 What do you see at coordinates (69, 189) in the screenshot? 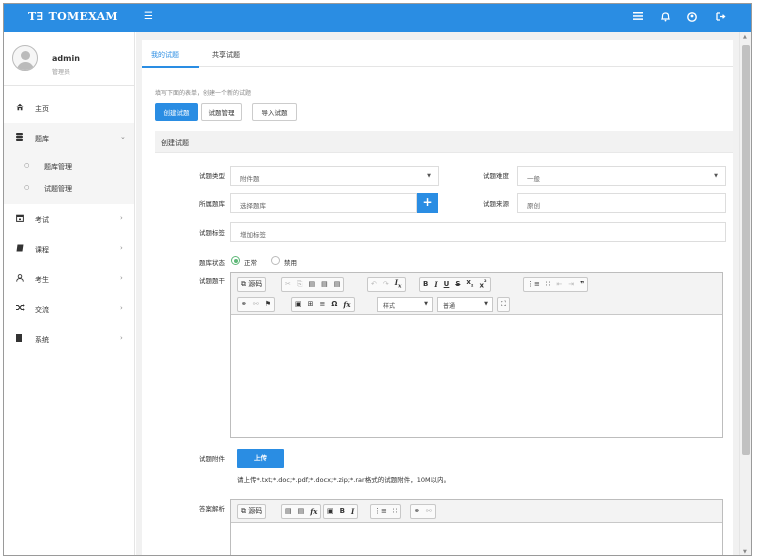
I see `sidebar-subitem-question-manage: ○ 试题管理` at bounding box center [69, 189].